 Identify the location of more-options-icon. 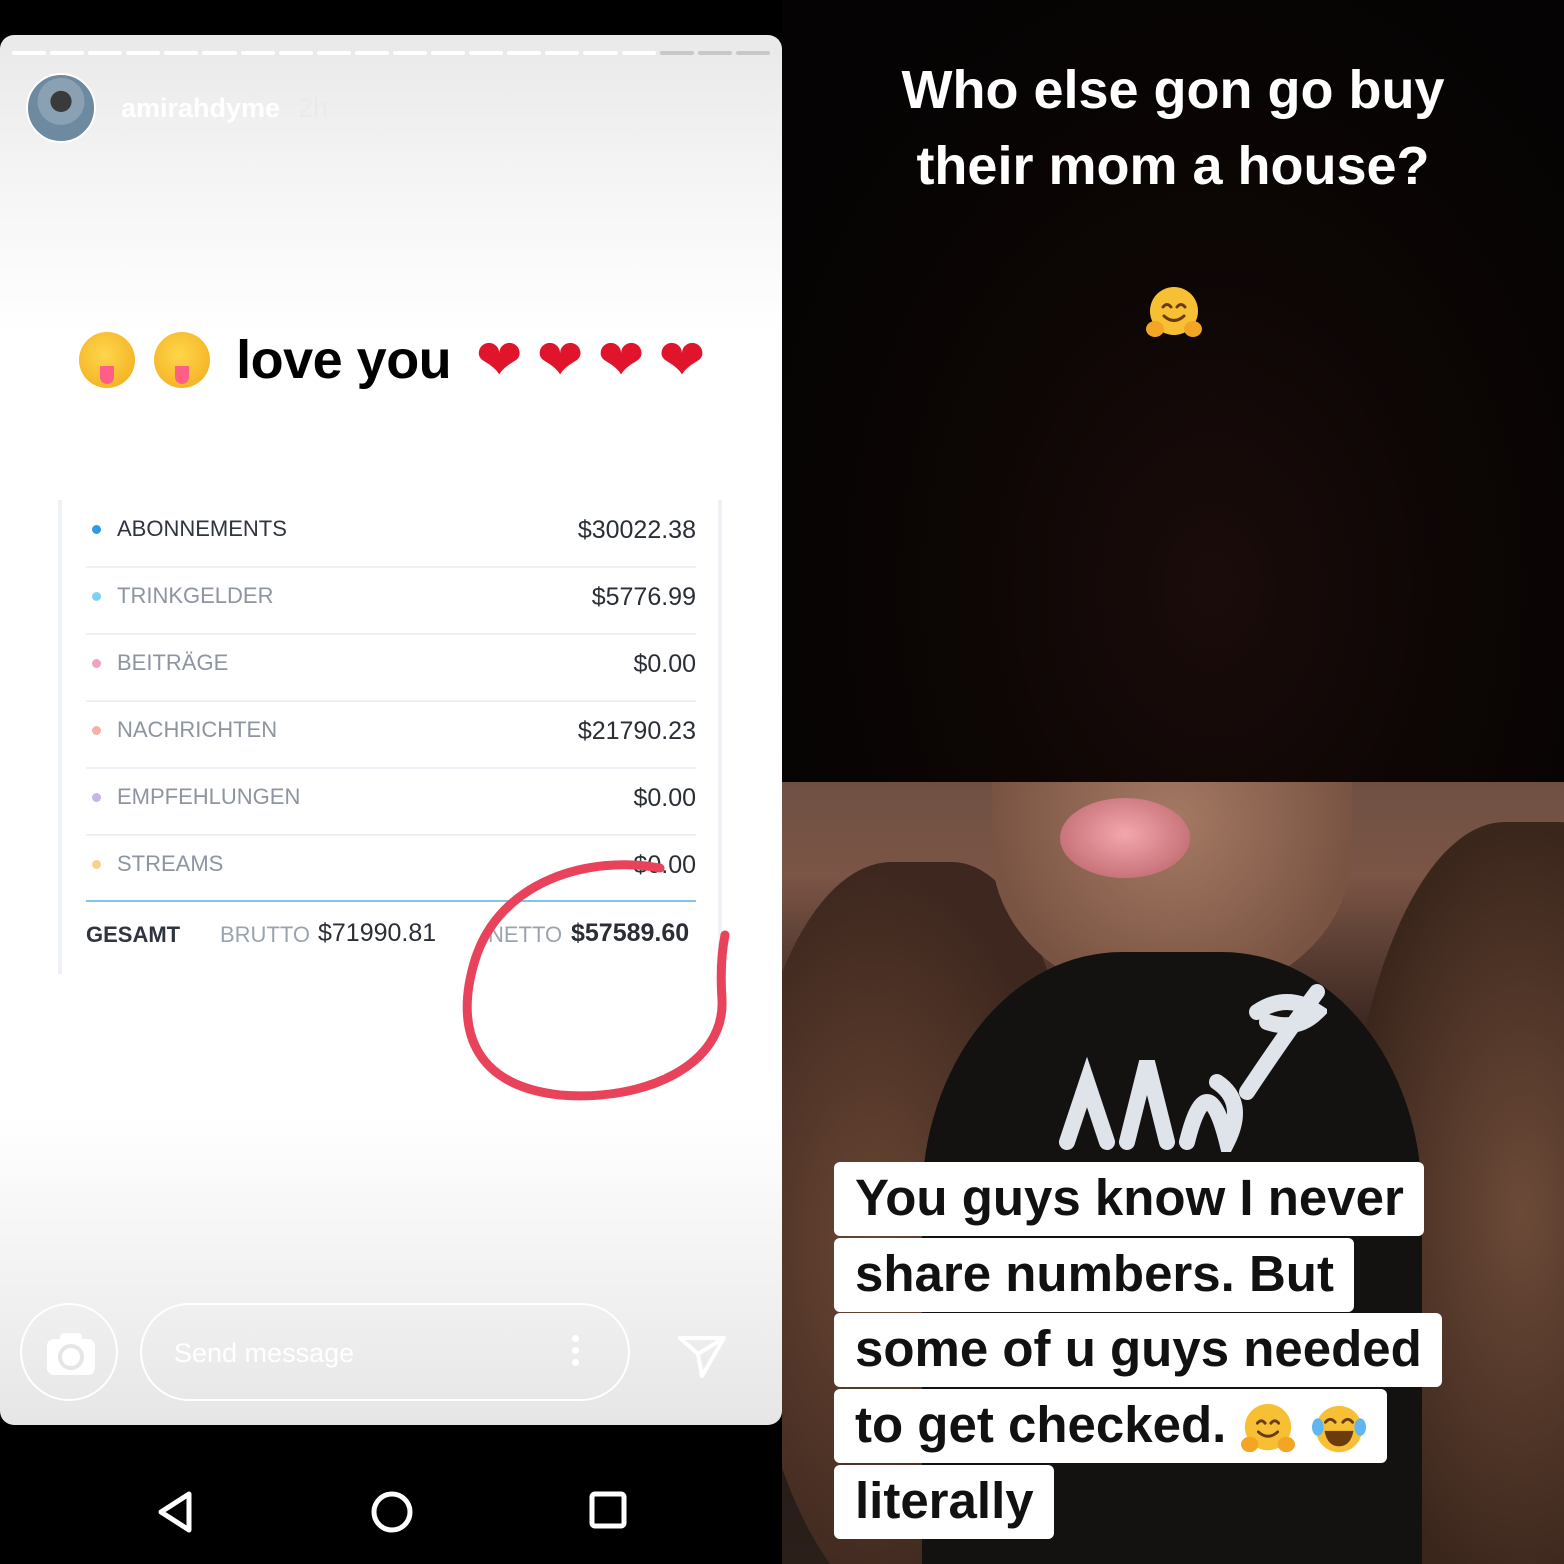
(576, 1353).